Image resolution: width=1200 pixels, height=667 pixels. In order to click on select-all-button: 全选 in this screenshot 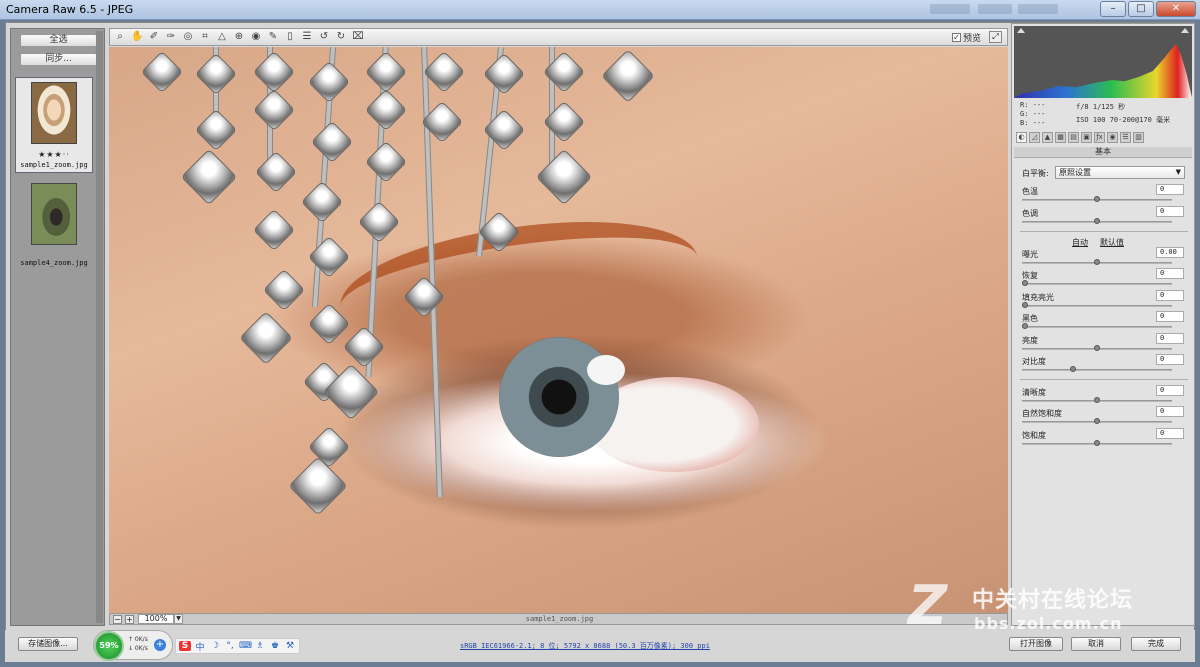, I will do `click(58, 40)`.